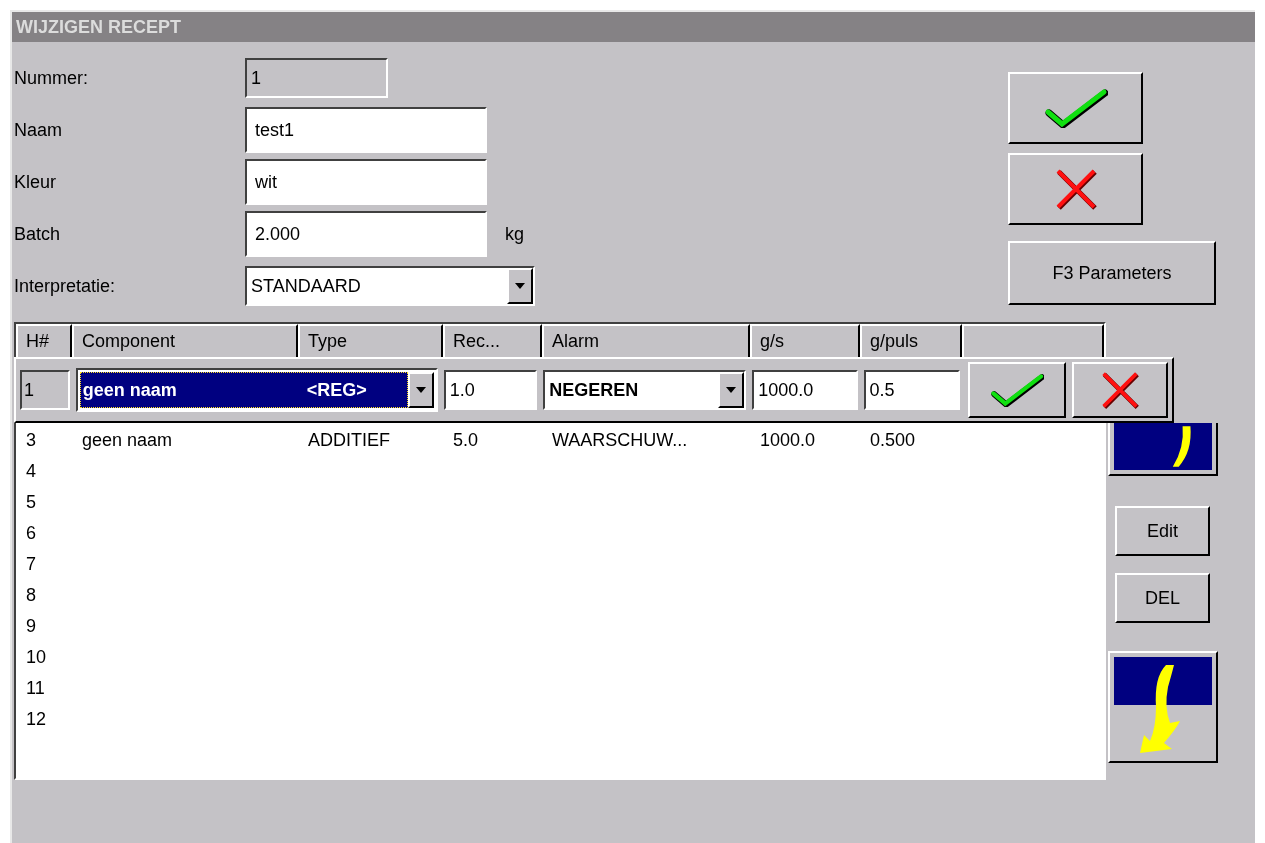 The height and width of the screenshot is (843, 1265). What do you see at coordinates (256, 390) in the screenshot?
I see `component-dropdown: geen naam <REG>` at bounding box center [256, 390].